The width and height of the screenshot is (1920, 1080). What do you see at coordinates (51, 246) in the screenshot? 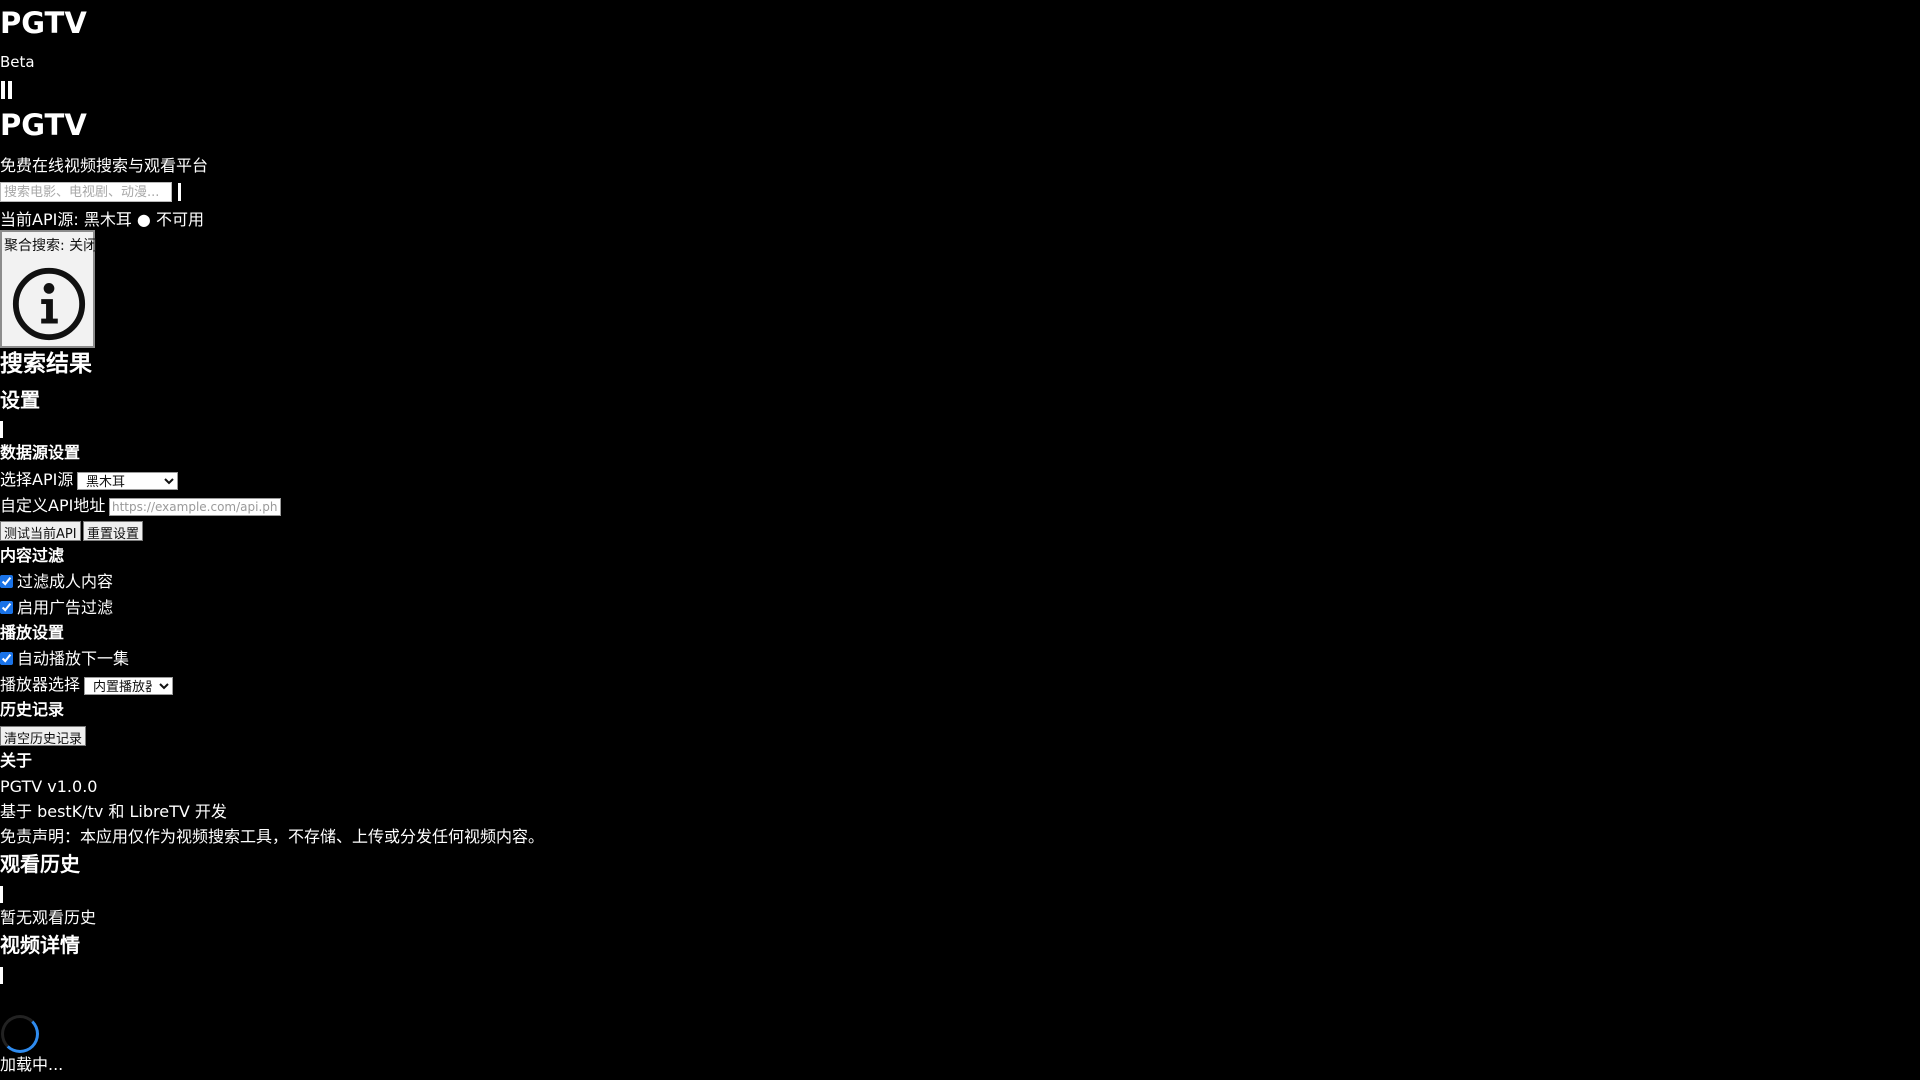
I see `aggregate-search-label: 聚合搜索: 关闭` at bounding box center [51, 246].